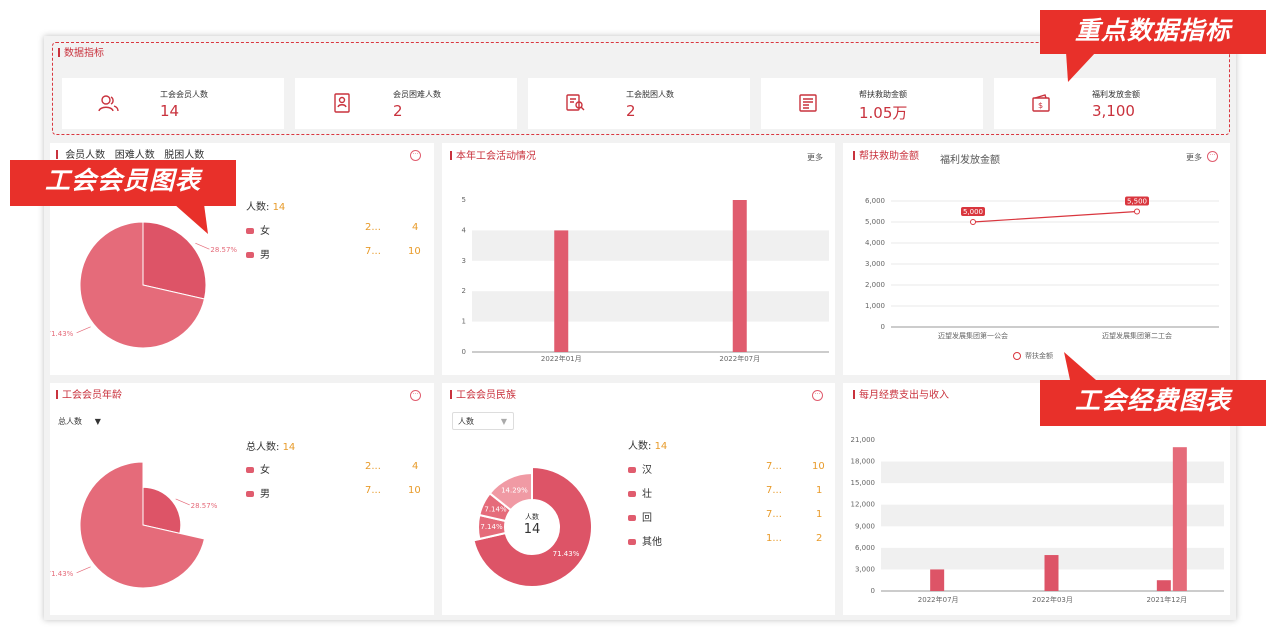 The image size is (1280, 627). What do you see at coordinates (1080, 366) in the screenshot?
I see `callout-pointer` at bounding box center [1080, 366].